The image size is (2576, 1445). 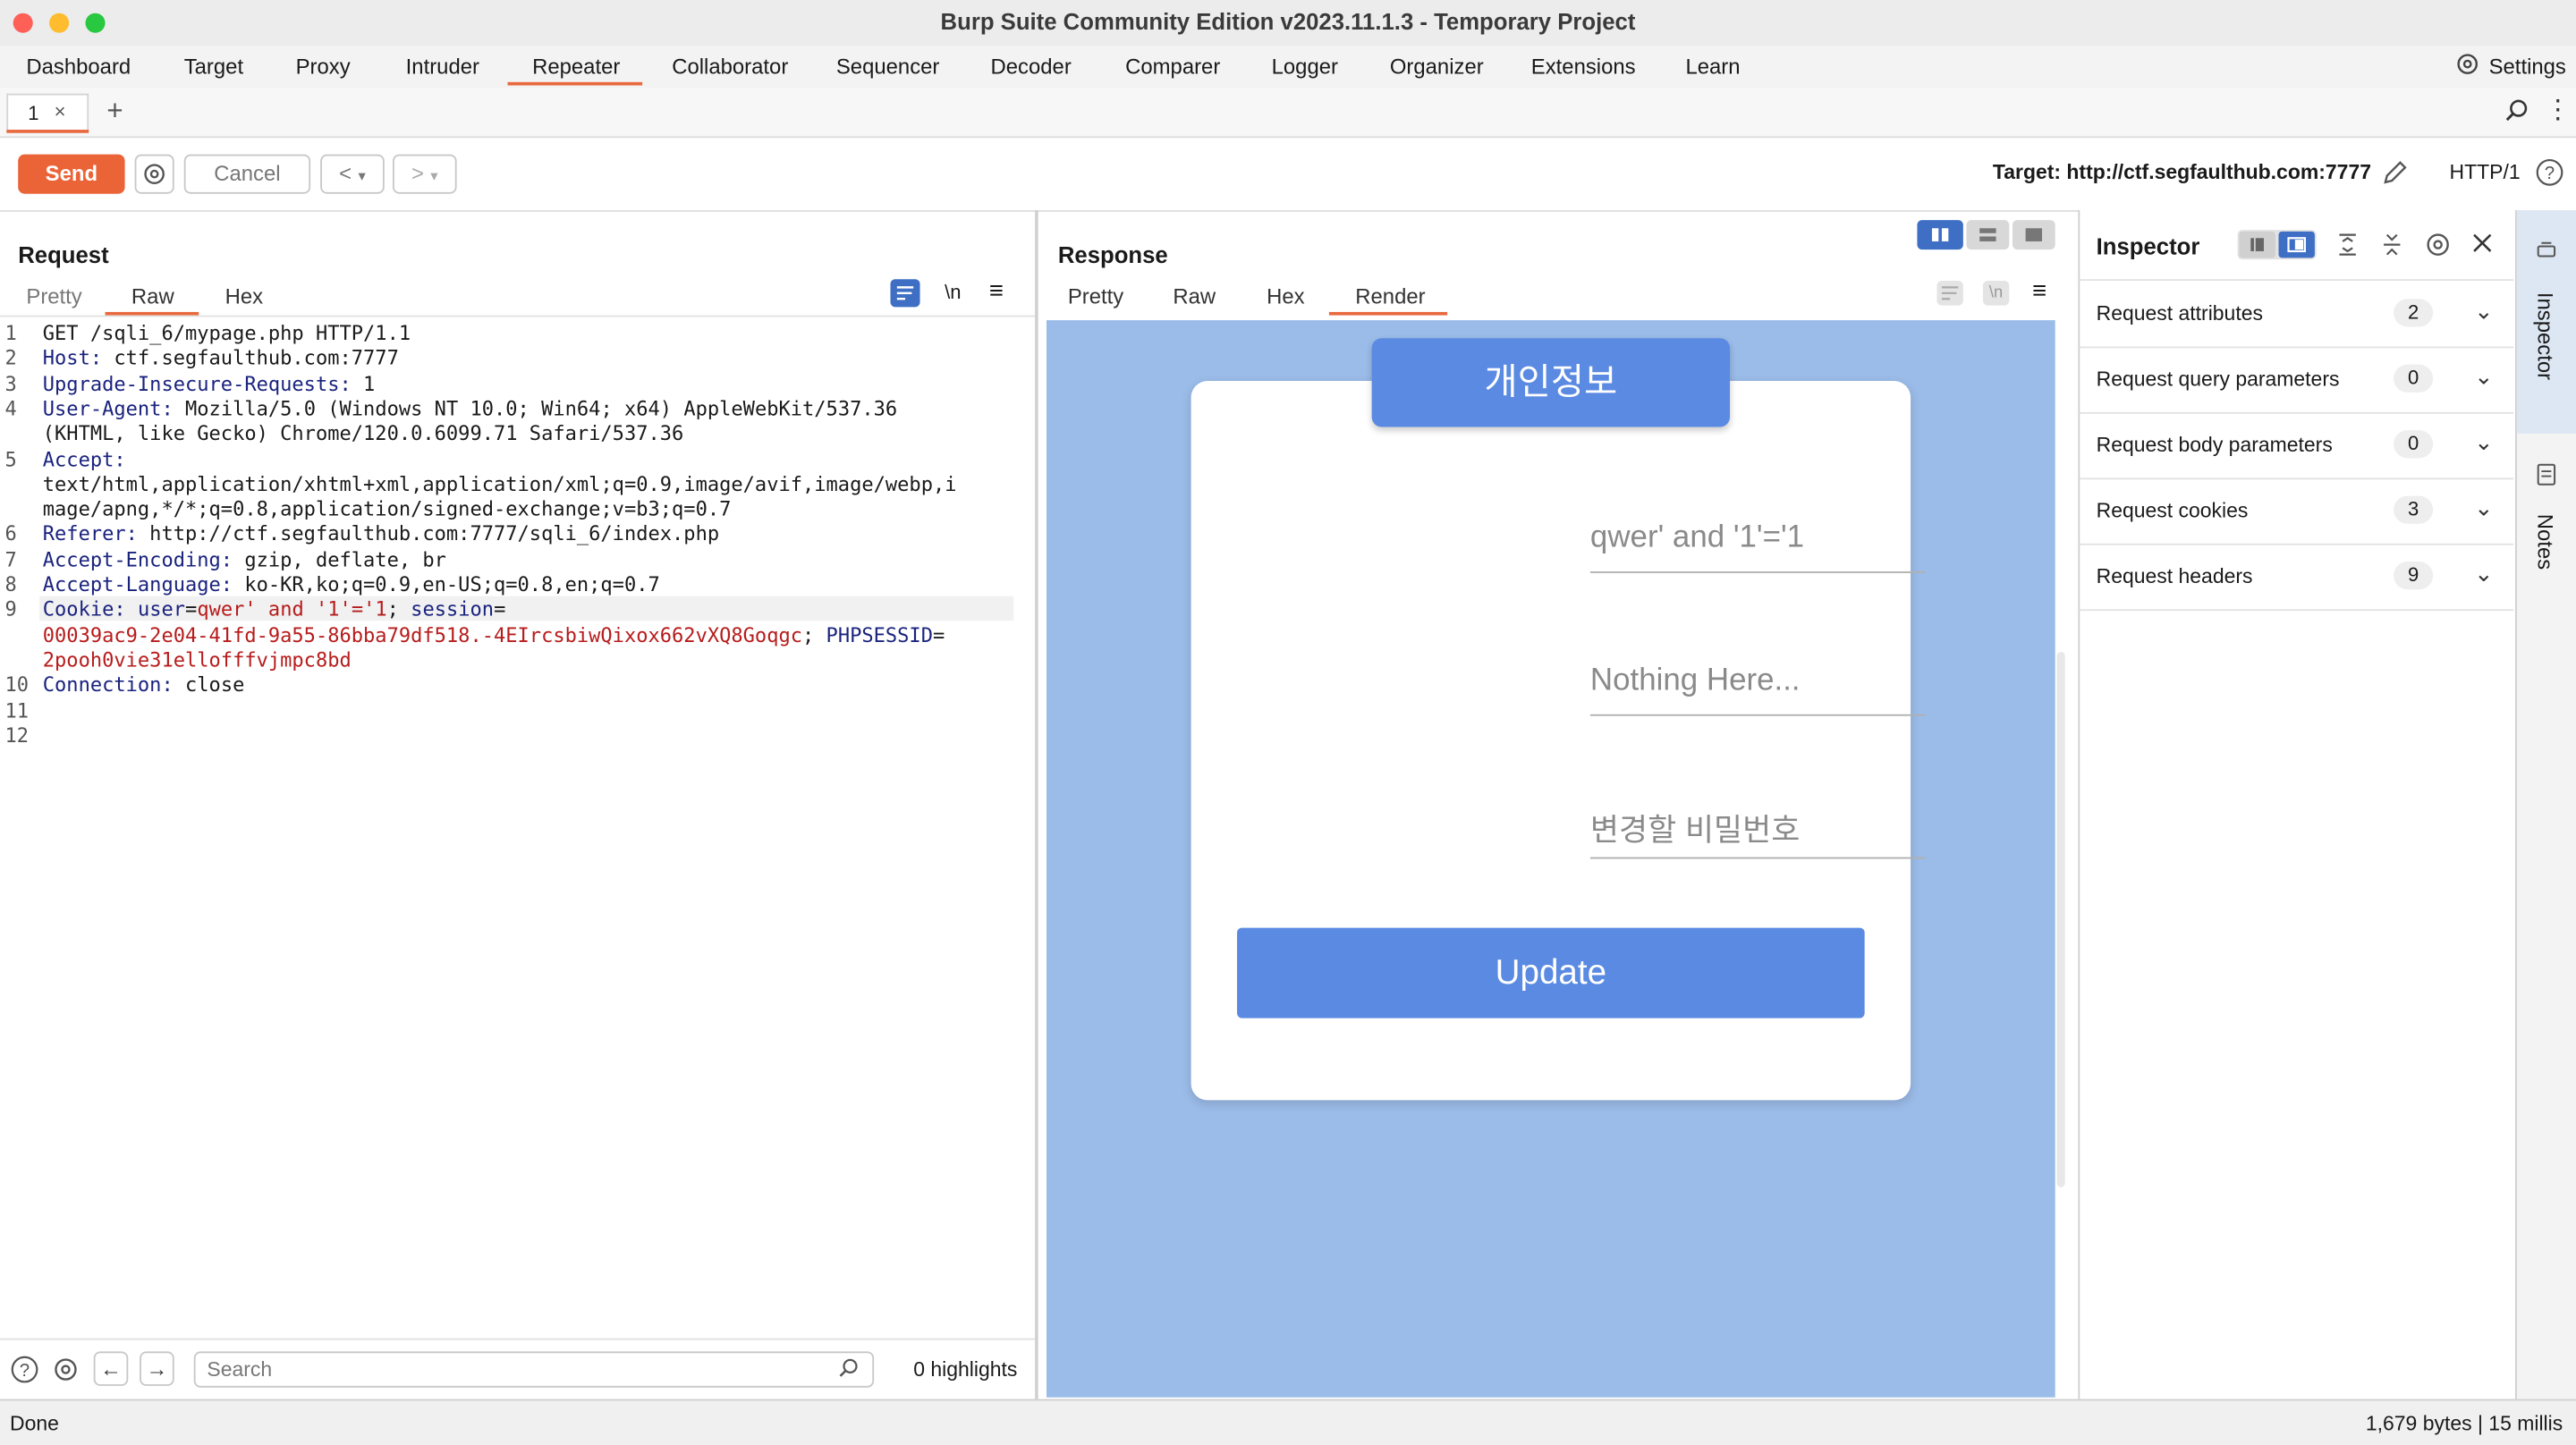 What do you see at coordinates (63, 254) in the screenshot?
I see `request-title: Request` at bounding box center [63, 254].